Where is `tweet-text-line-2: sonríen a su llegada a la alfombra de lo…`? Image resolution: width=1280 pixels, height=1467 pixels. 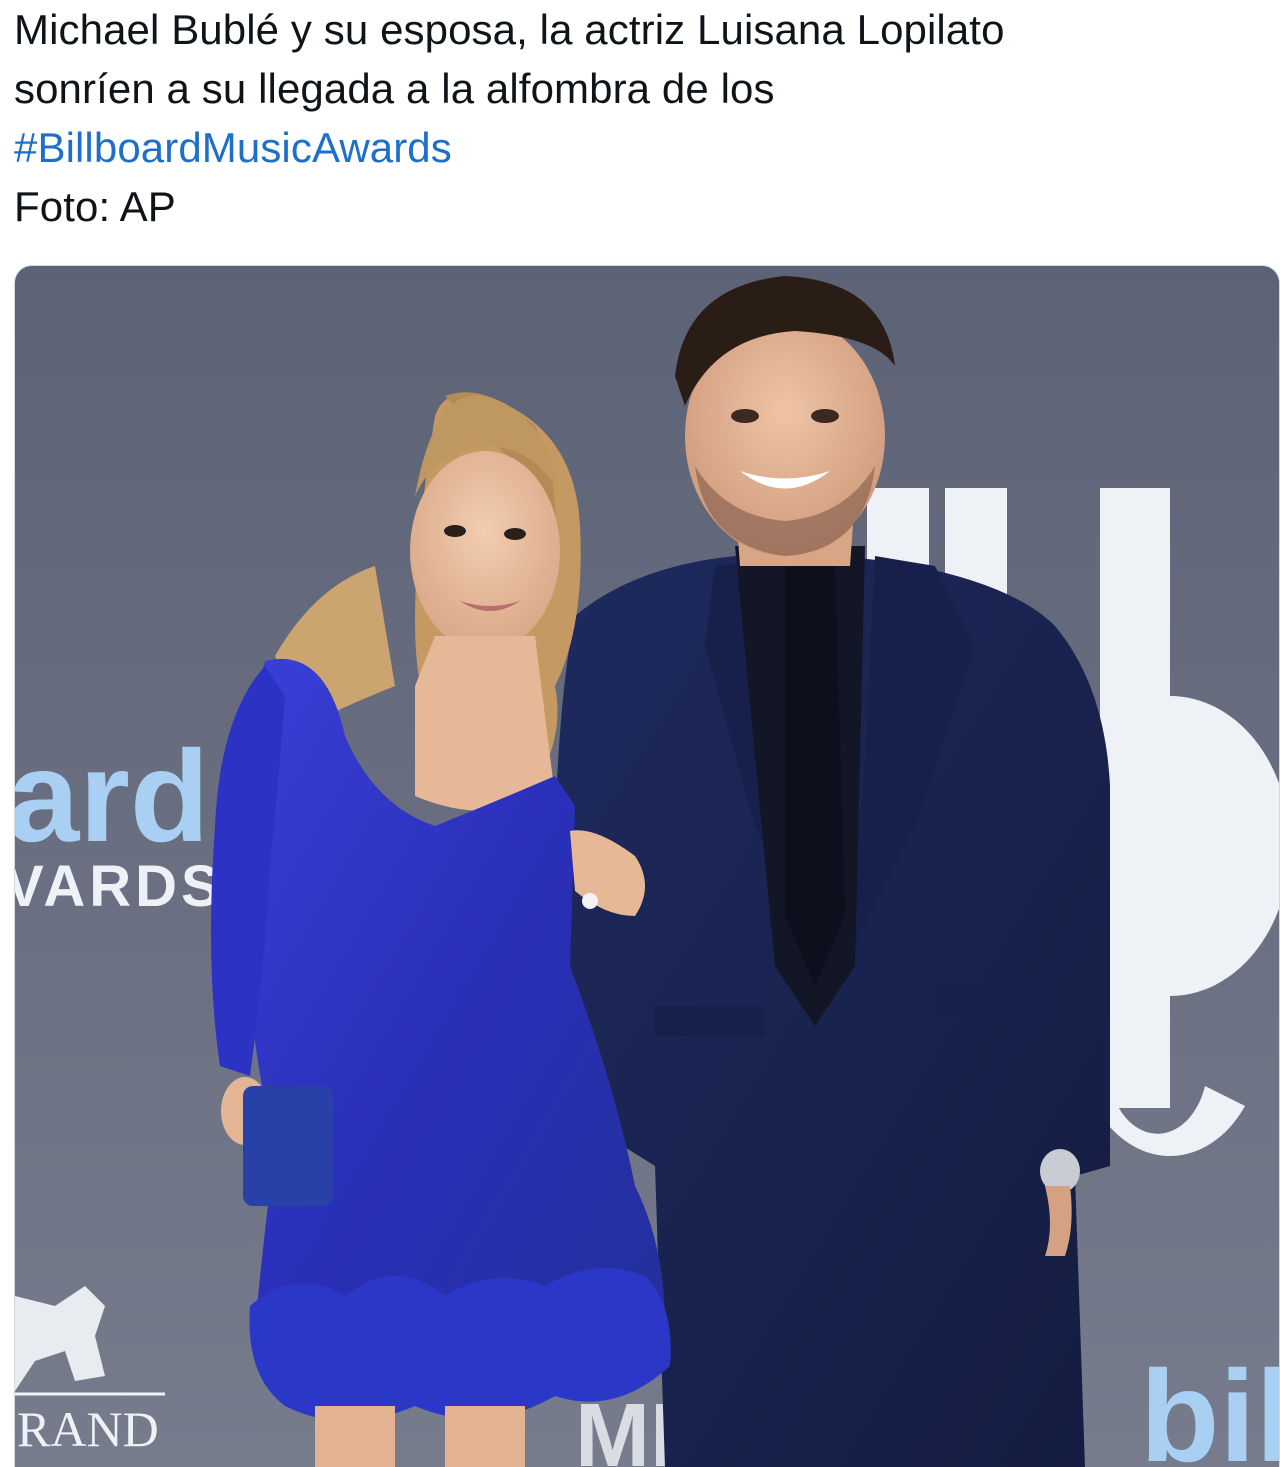 tweet-text-line-2: sonríen a su llegada a la alfombra de lo… is located at coordinates (394, 88).